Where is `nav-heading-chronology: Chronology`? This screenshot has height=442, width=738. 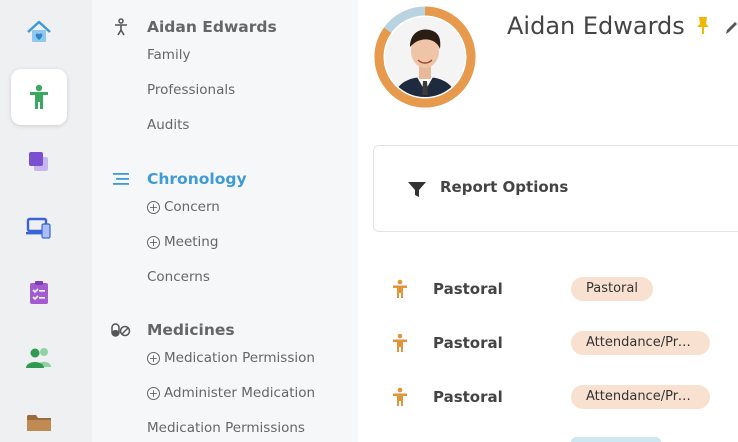
nav-heading-chronology: Chronology is located at coordinates (197, 179).